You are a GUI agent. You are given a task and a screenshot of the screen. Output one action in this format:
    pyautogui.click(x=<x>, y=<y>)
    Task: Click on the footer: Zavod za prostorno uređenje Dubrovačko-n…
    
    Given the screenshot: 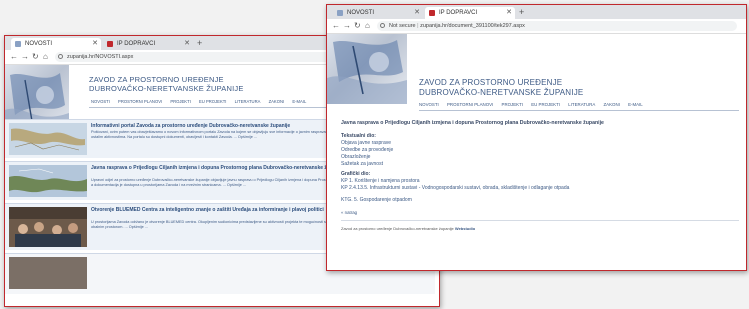 What is the action you would take?
    pyautogui.click(x=408, y=228)
    